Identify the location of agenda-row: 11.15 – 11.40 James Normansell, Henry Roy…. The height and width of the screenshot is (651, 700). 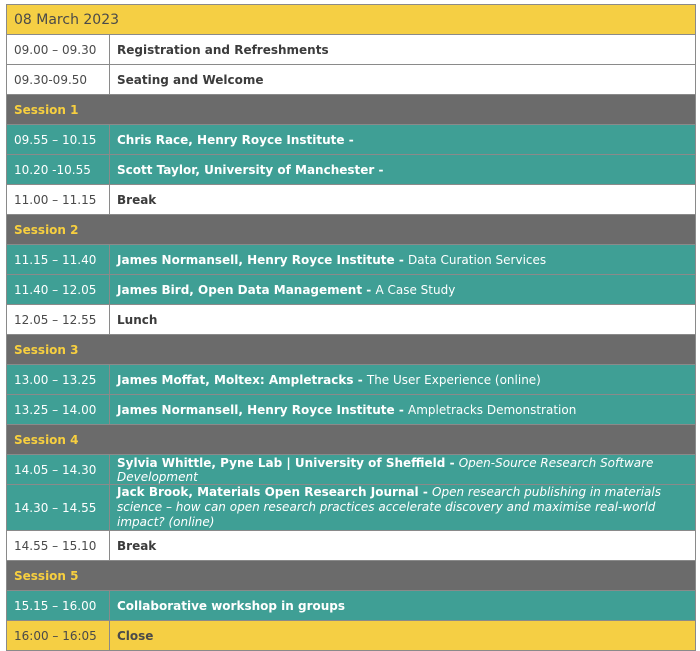
(351, 259).